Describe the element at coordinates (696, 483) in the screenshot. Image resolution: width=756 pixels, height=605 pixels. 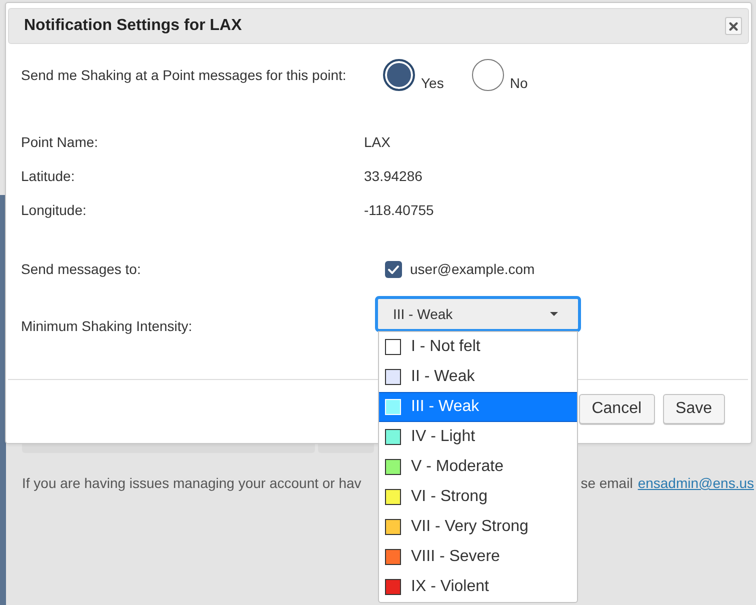
I see `email-link: ensadmin@ens.us` at that location.